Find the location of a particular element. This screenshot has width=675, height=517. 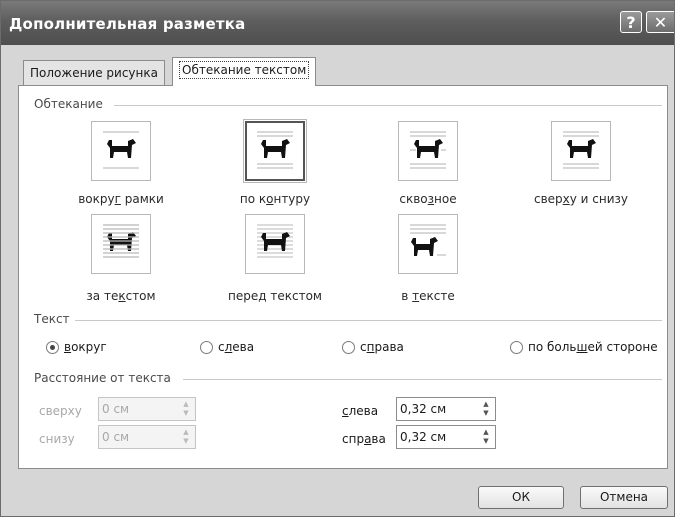

wrap-inline-option is located at coordinates (428, 244).